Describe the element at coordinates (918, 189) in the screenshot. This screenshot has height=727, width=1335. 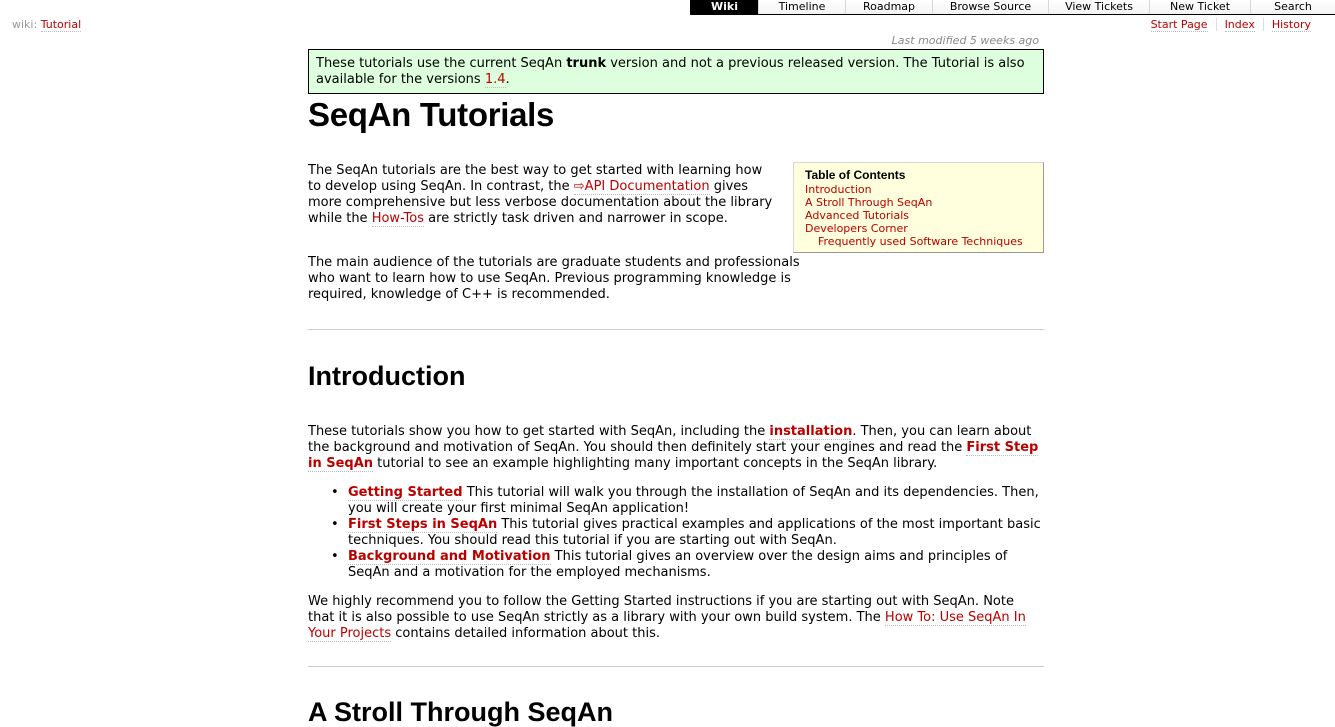
I see `toc-item-introduction: Introduction` at that location.